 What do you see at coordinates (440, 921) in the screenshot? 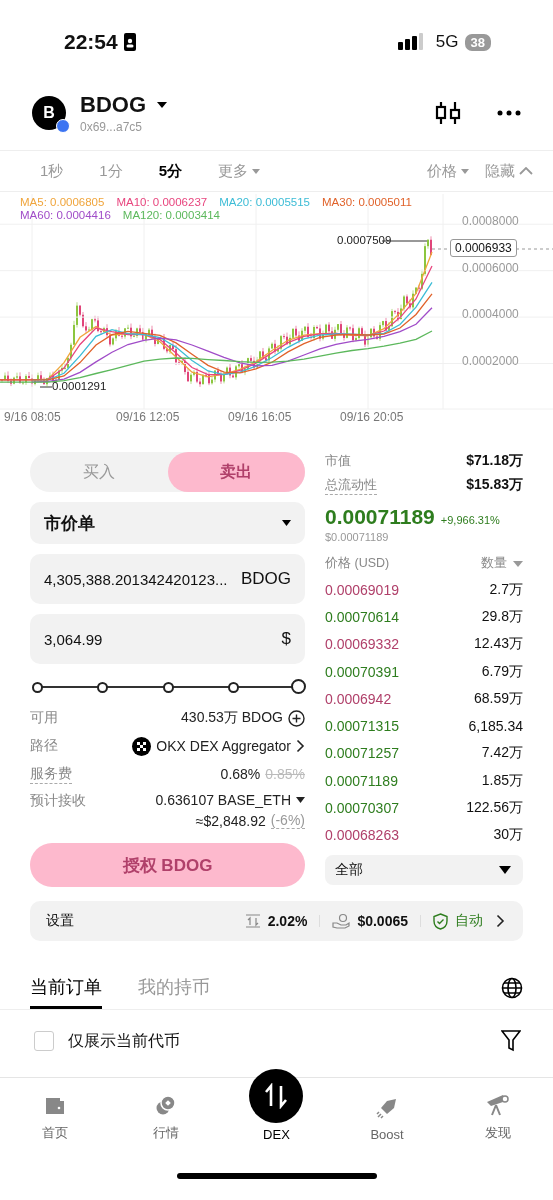
I see `shield-check-icon` at bounding box center [440, 921].